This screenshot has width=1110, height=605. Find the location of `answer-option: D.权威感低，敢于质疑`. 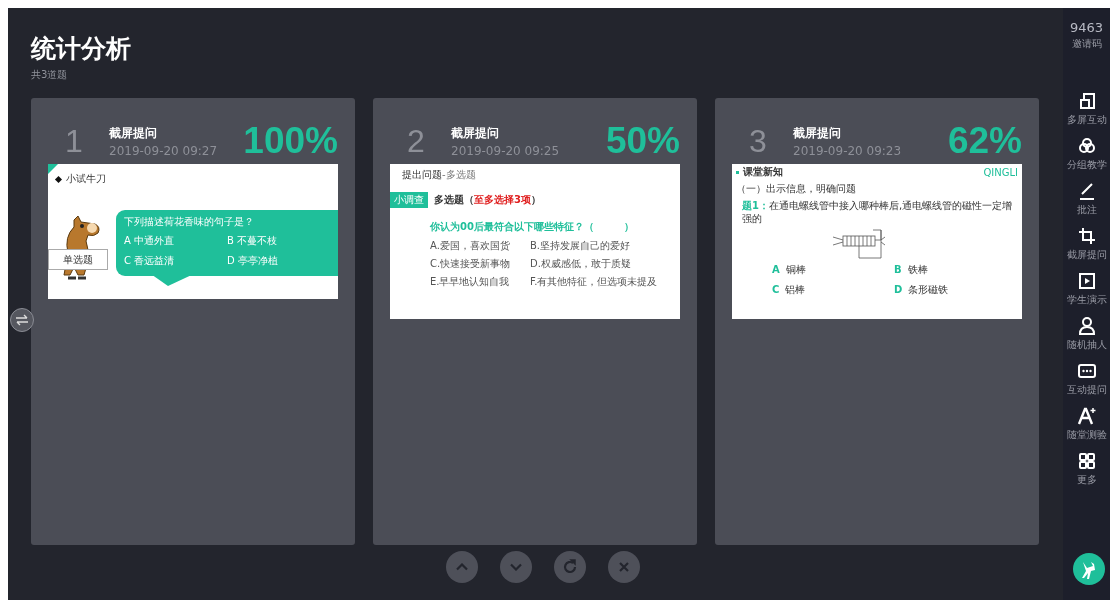

answer-option: D.权威感低，敢于质疑 is located at coordinates (605, 264).